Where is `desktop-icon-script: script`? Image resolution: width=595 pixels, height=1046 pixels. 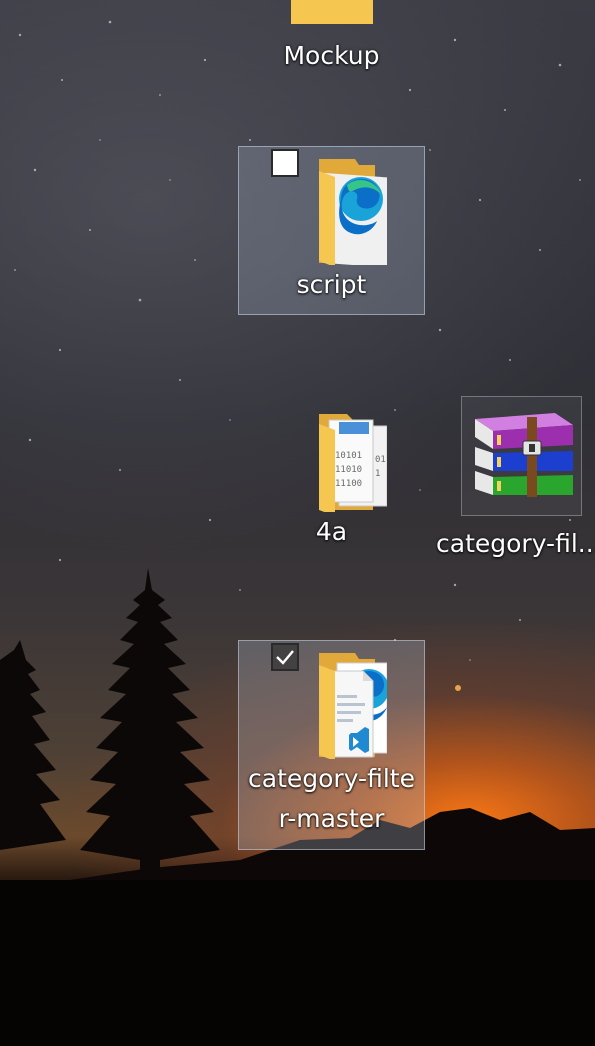 desktop-icon-script: script is located at coordinates (331, 230).